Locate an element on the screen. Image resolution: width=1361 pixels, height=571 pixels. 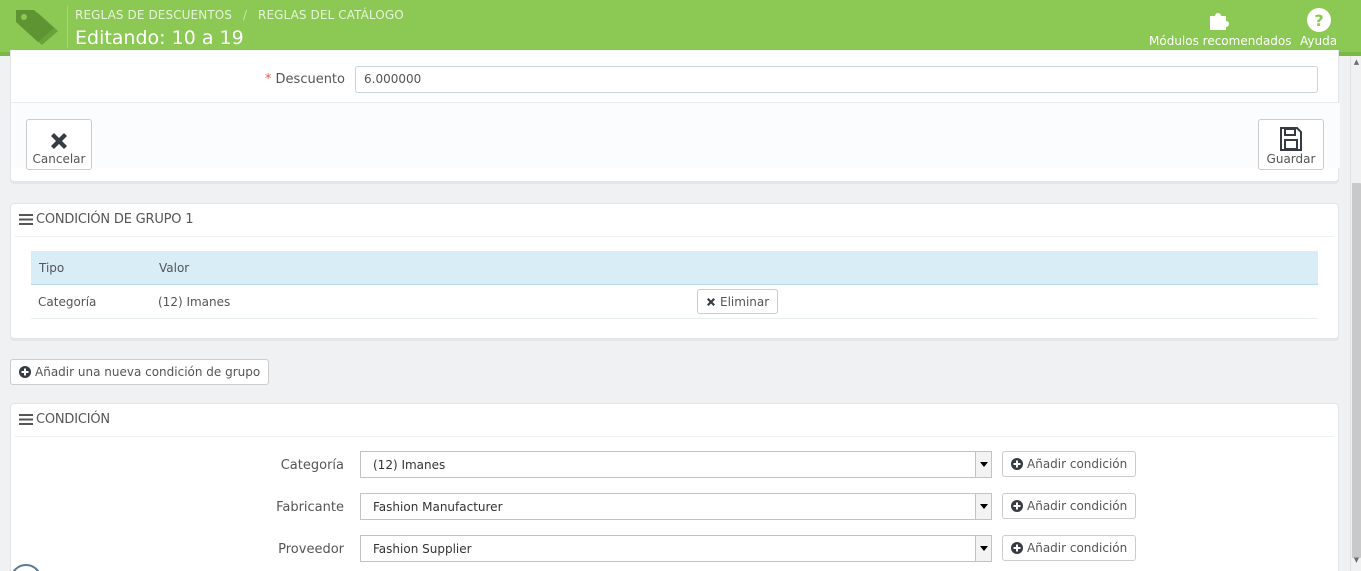
row-value: (12) Imanes is located at coordinates (194, 302).